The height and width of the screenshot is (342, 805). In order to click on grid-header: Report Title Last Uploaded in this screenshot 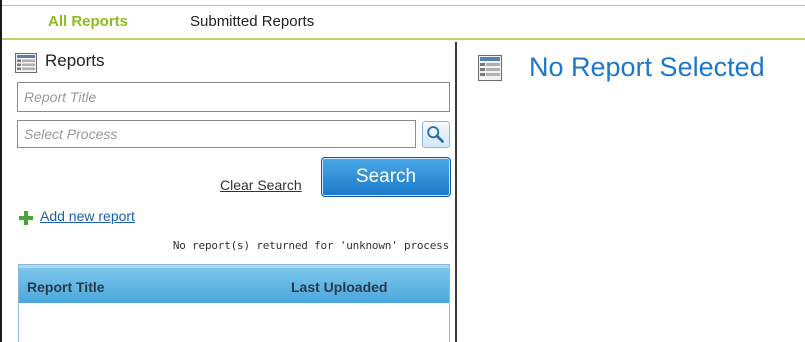, I will do `click(234, 284)`.